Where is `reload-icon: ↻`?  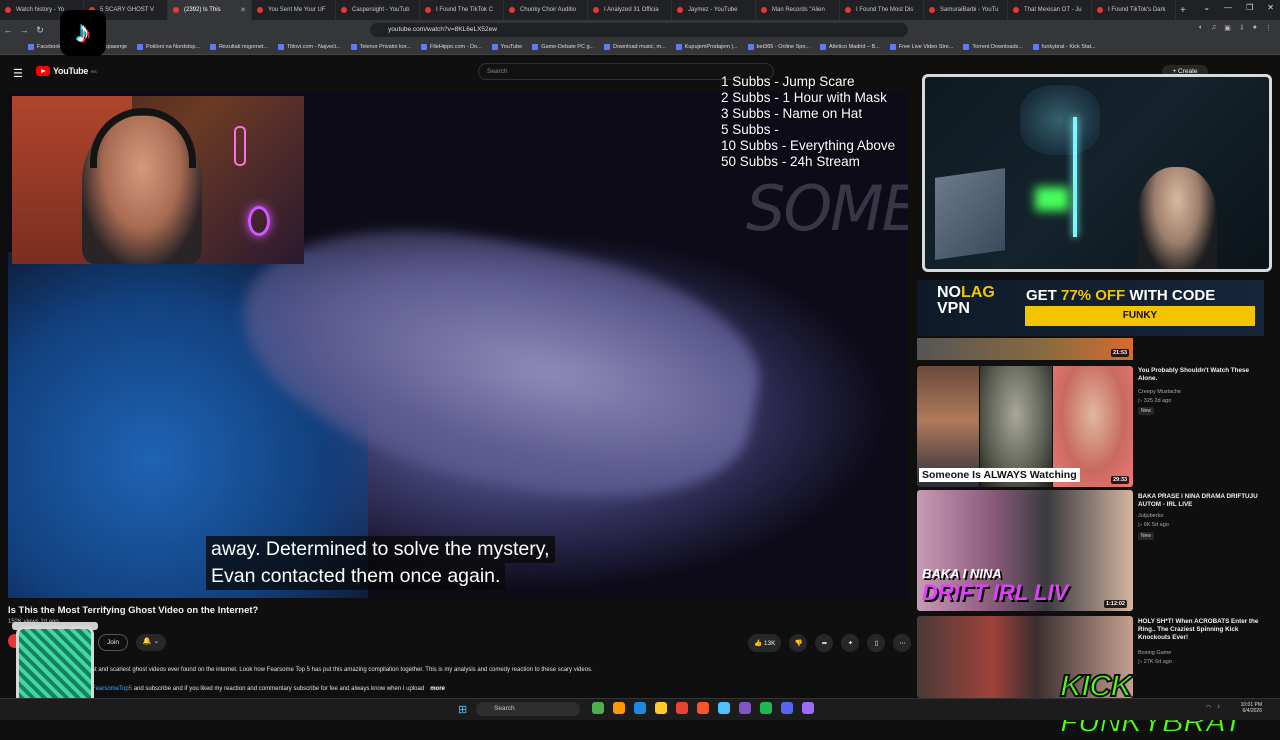
reload-icon: ↻ is located at coordinates (40, 30).